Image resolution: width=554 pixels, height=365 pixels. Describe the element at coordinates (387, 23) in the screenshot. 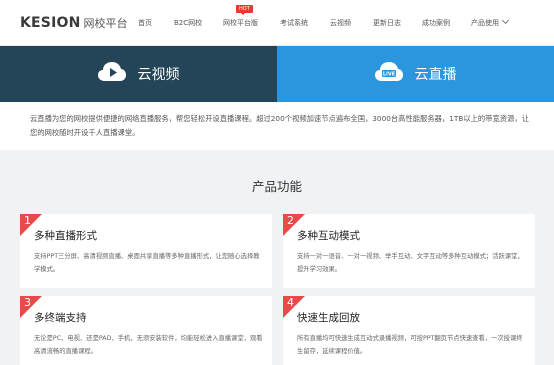

I see `nav-item-changelog: 更新日志` at that location.